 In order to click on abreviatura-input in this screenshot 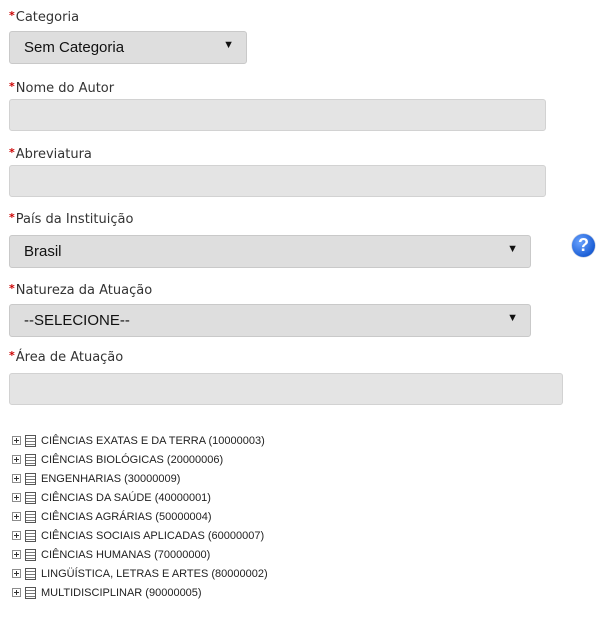, I will do `click(277, 181)`.